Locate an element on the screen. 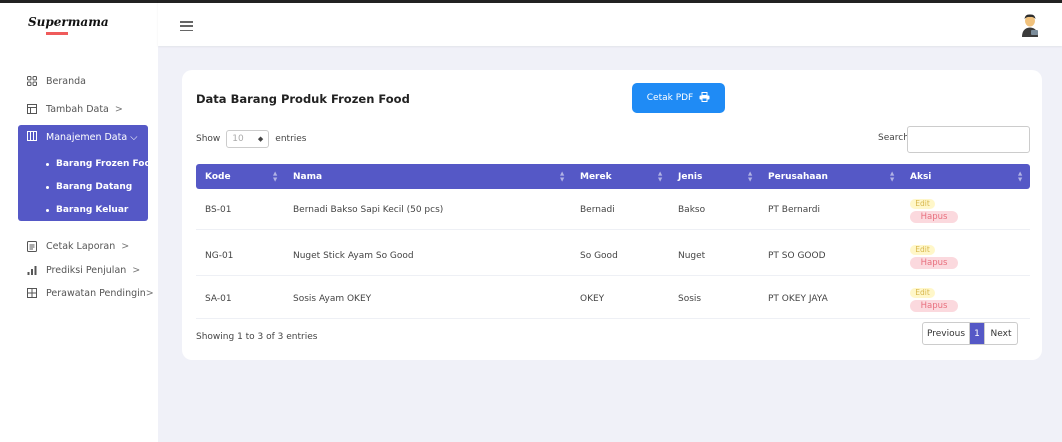 The width and height of the screenshot is (1062, 442). sidebar-item-perawatan-pendingin: Perawatan Pendingin> is located at coordinates (79, 293).